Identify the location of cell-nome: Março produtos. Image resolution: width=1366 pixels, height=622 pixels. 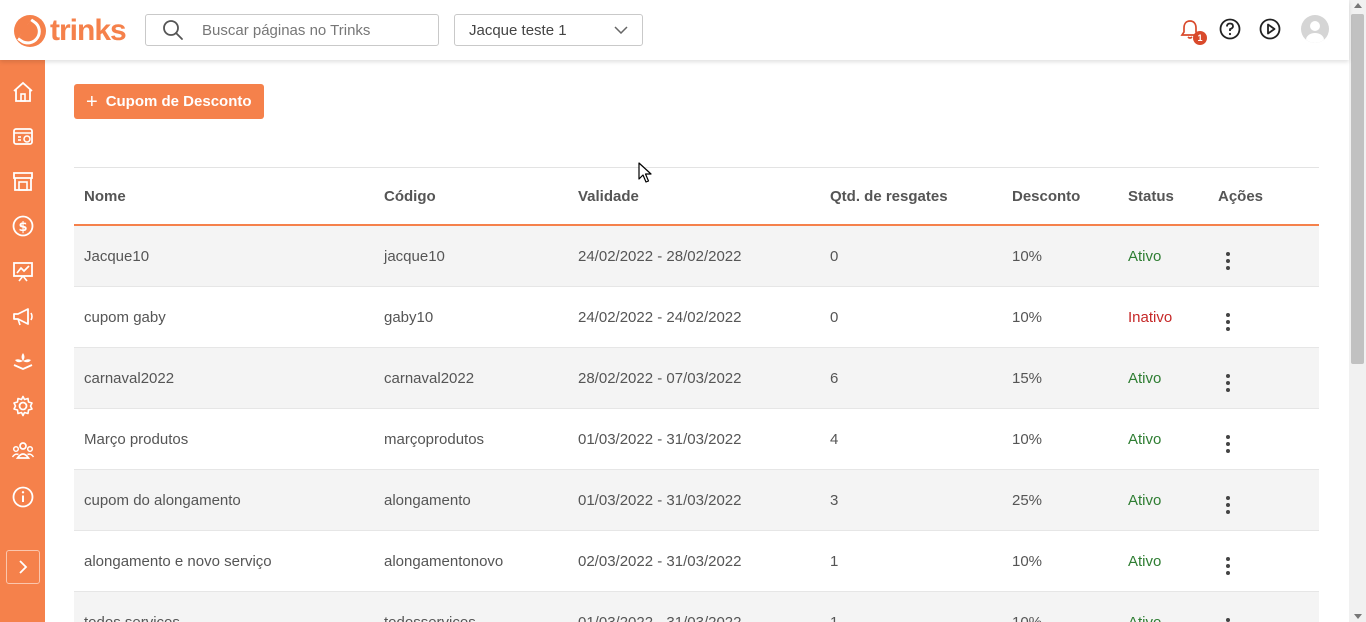
(136, 439).